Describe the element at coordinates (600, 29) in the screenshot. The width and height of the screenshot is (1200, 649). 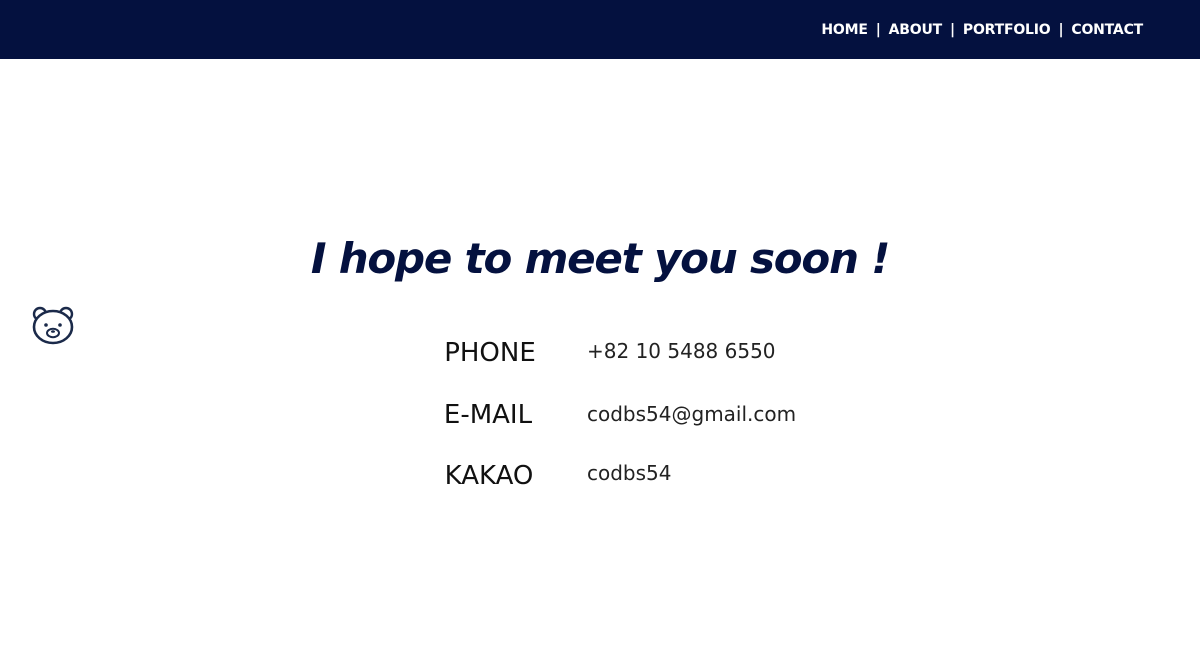
I see `top-navigation-bar: HOME | ABOUT | PORTFOLIO | CONTACT` at that location.